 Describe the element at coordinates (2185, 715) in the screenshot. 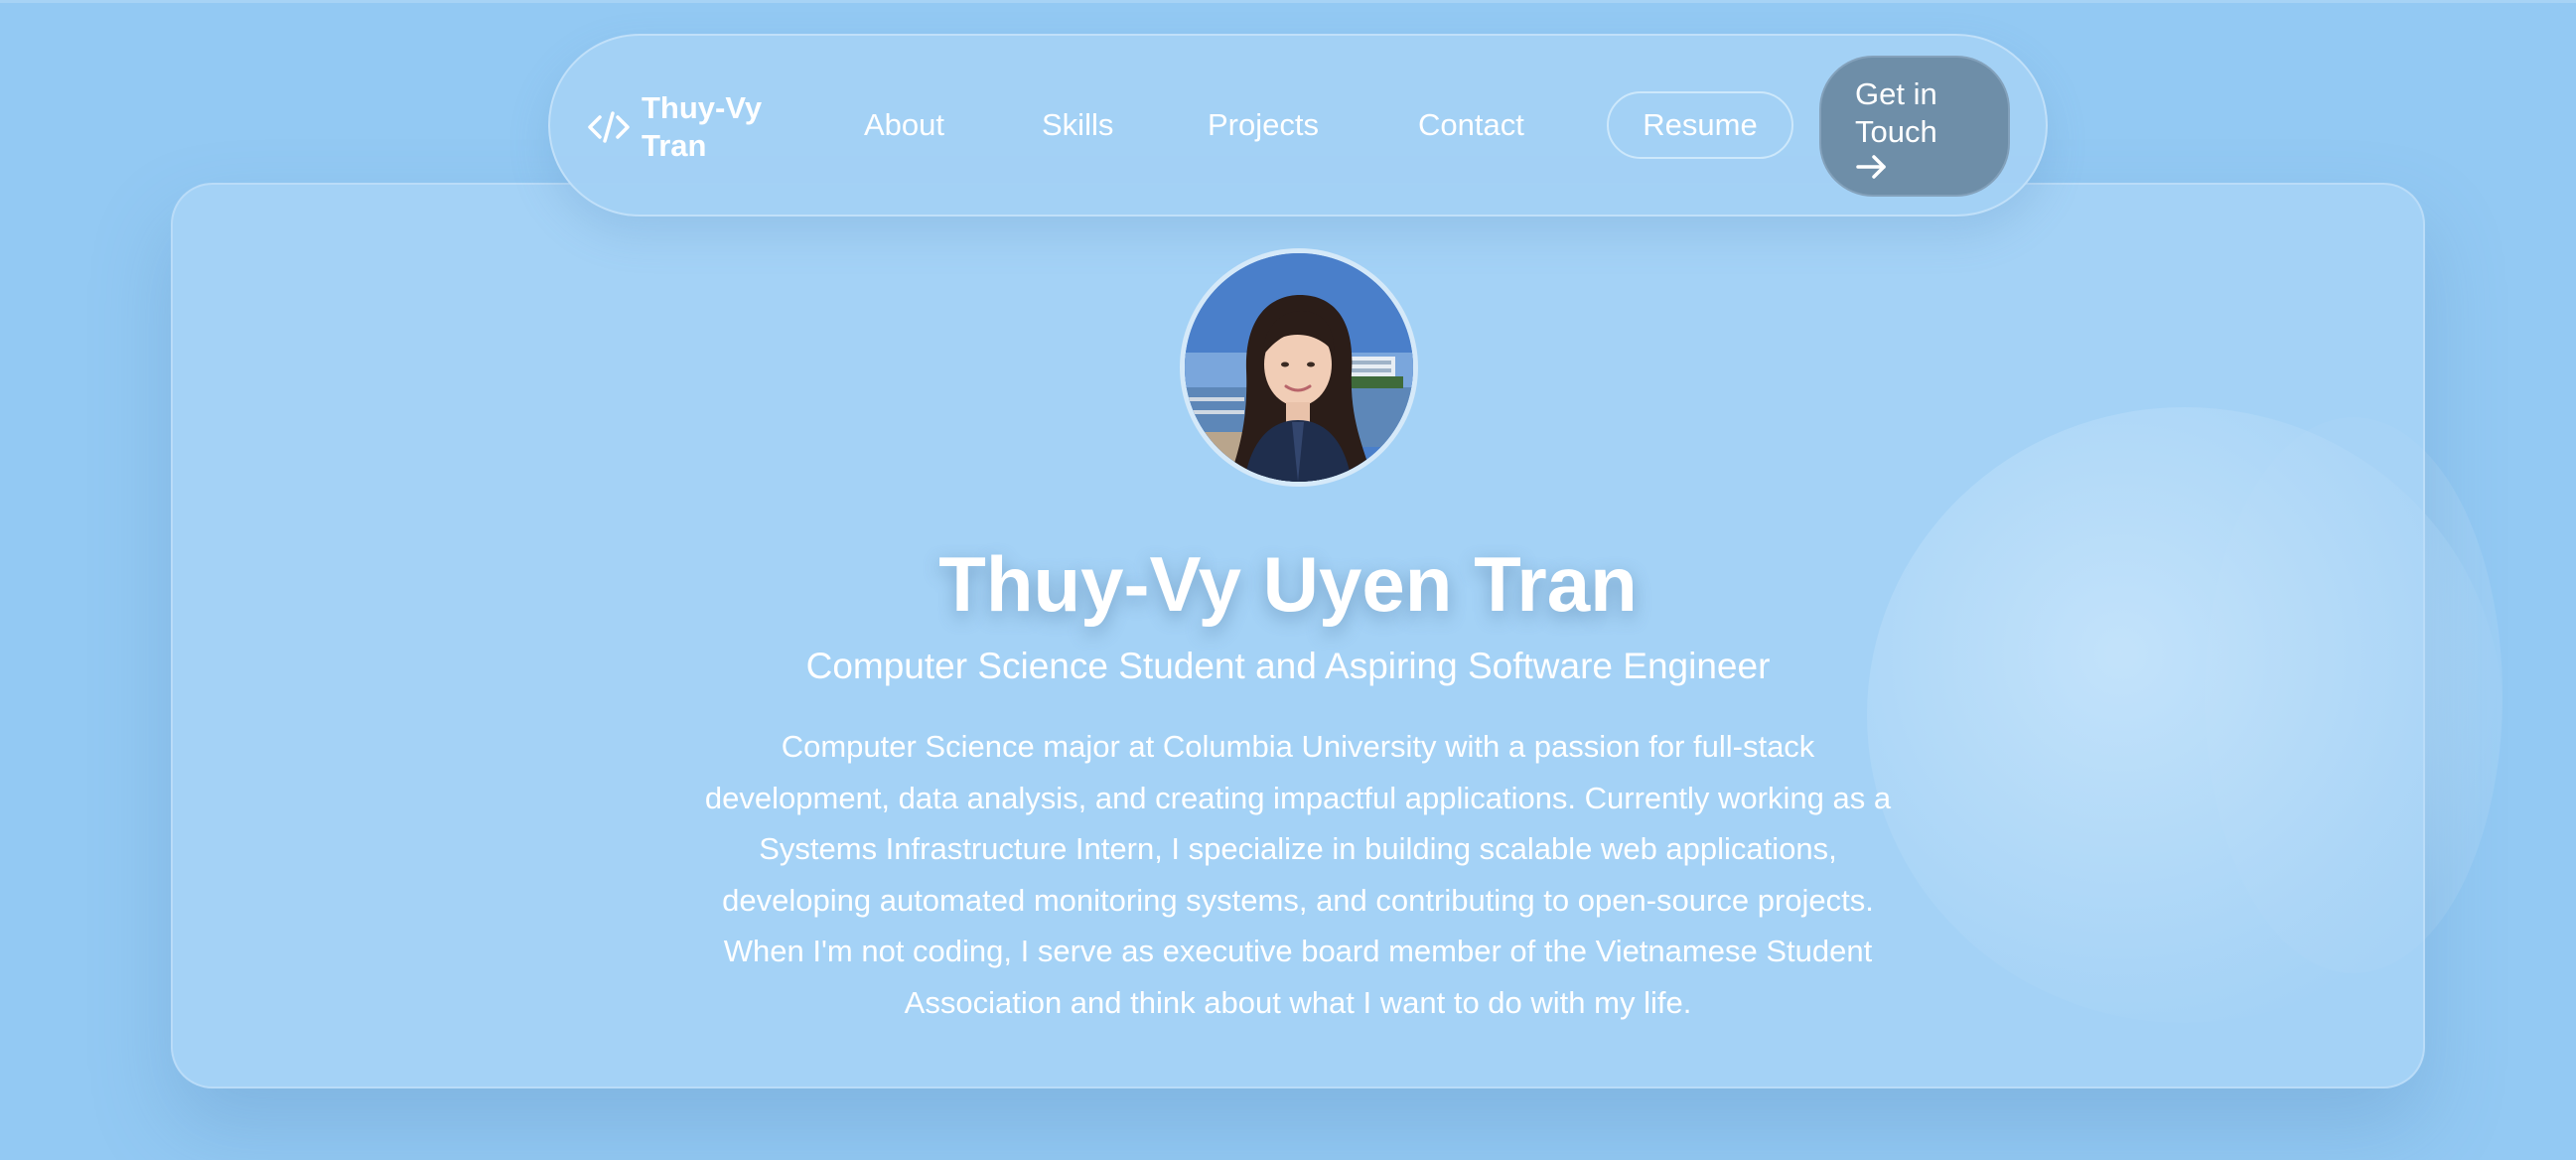

I see `background-glow` at that location.